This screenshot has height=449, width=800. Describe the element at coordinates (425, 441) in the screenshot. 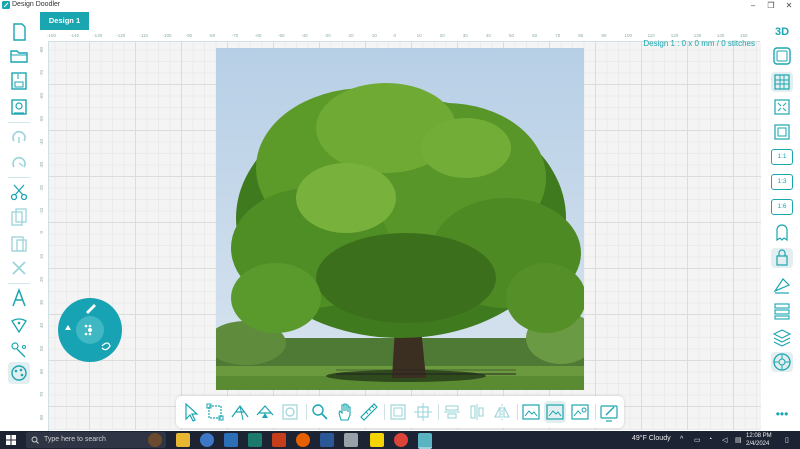

I see `design-doodler-taskbar-icon` at that location.